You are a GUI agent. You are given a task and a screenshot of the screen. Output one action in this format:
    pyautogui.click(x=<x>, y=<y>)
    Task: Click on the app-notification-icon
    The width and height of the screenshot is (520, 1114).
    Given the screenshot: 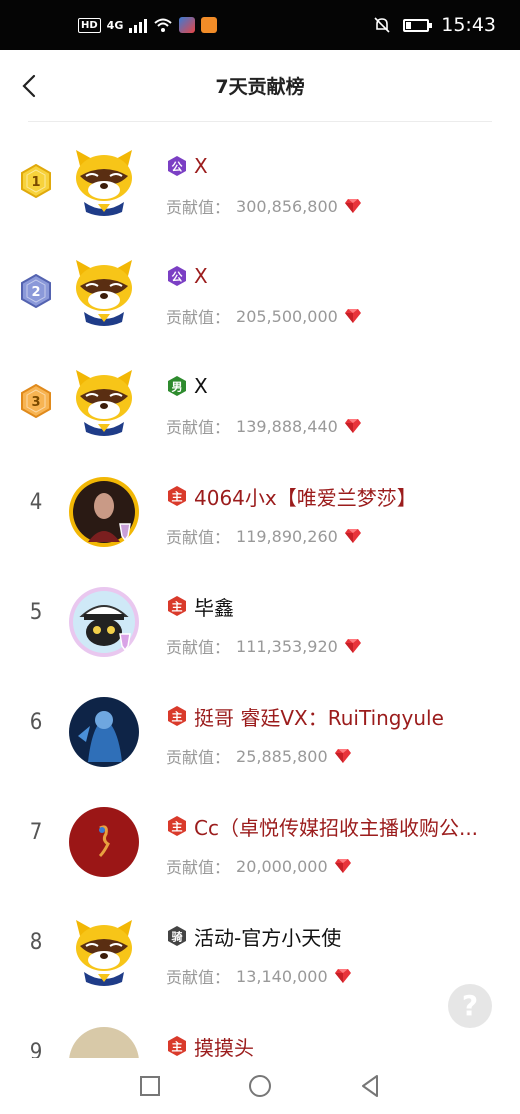 What is the action you would take?
    pyautogui.click(x=187, y=25)
    